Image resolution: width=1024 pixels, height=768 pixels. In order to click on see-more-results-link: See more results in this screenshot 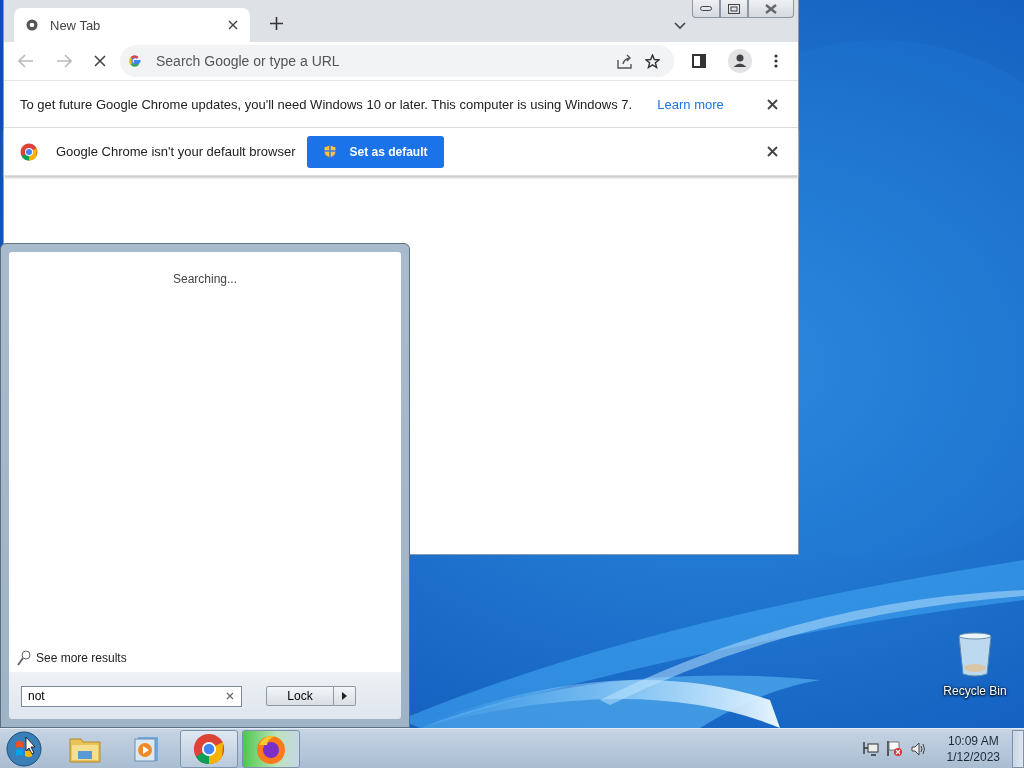, I will do `click(81, 658)`.